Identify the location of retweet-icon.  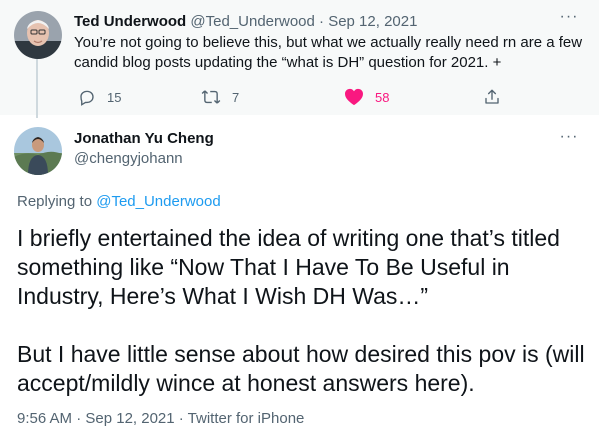
(211, 97).